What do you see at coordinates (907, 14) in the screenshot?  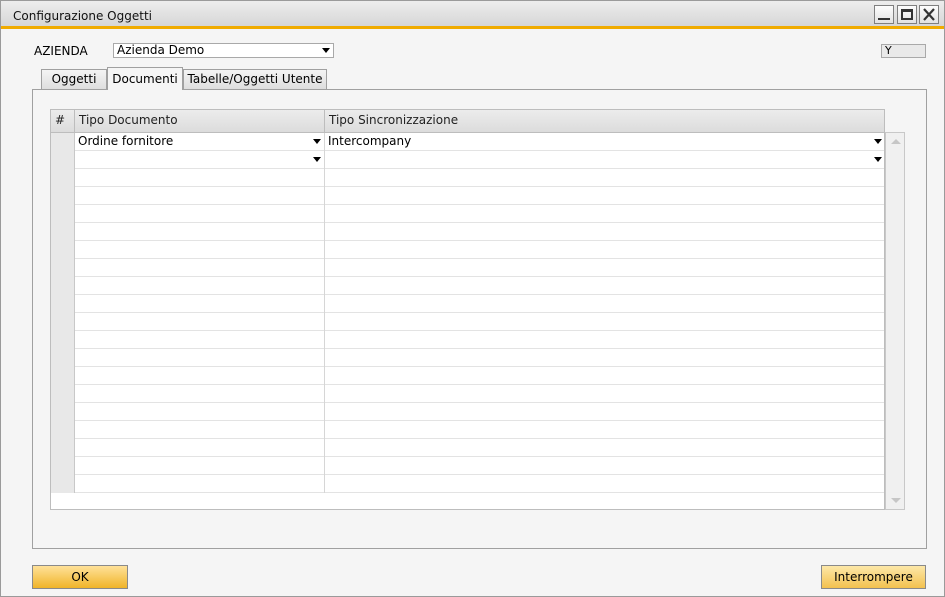 I see `maximize-button` at bounding box center [907, 14].